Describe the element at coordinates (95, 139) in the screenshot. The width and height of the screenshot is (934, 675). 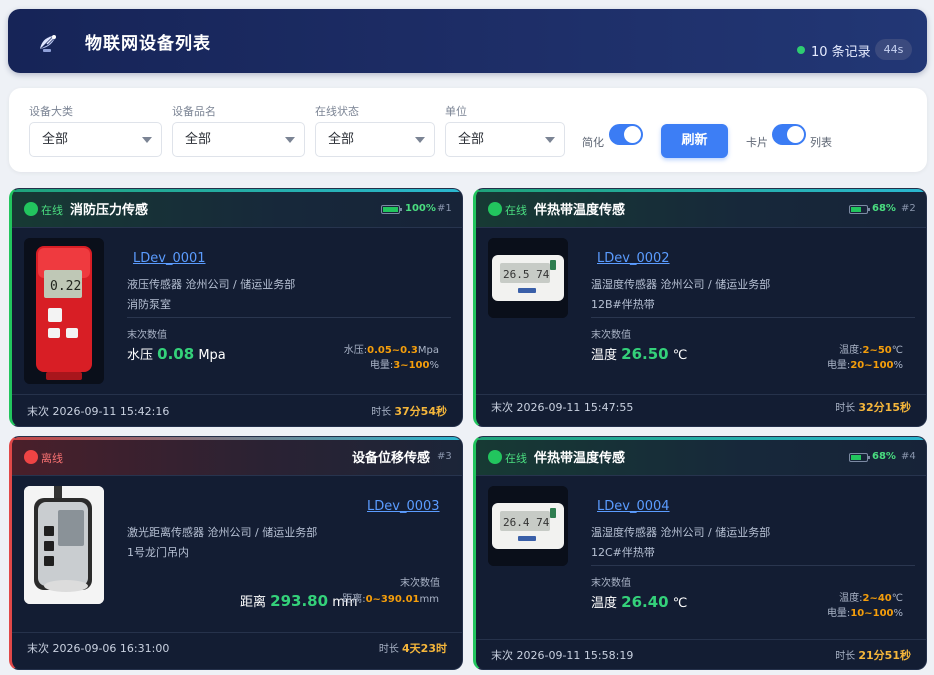
I see `category-select: 全部` at that location.